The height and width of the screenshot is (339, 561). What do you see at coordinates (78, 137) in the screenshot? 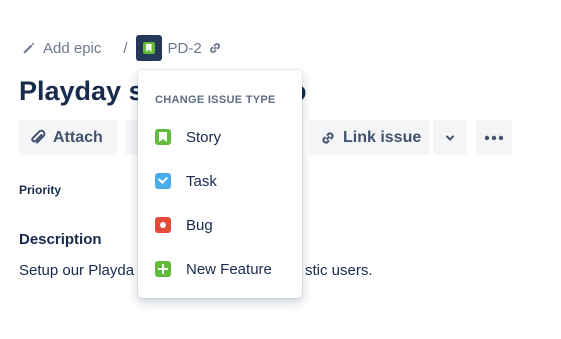
I see `attach-label: Attach` at bounding box center [78, 137].